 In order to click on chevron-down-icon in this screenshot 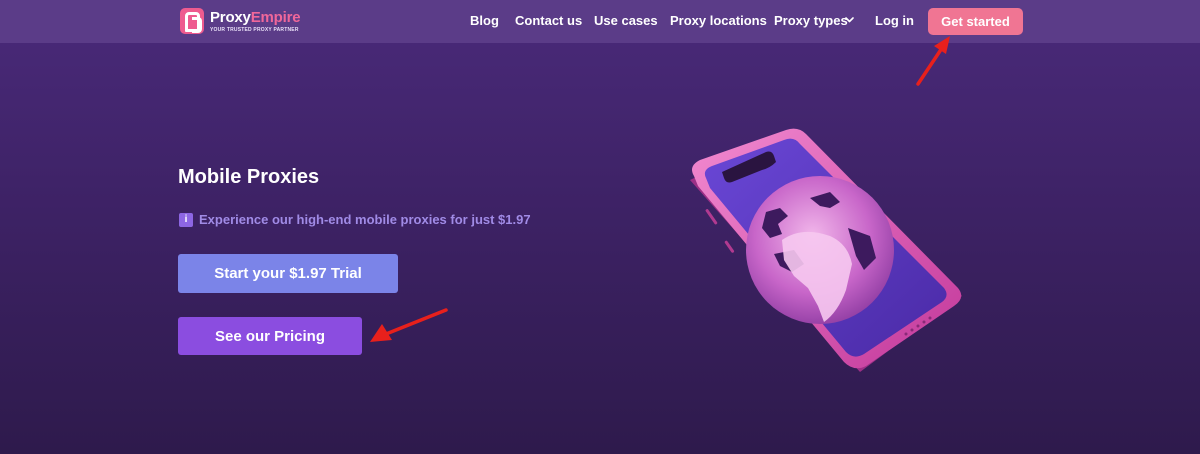, I will do `click(849, 20)`.